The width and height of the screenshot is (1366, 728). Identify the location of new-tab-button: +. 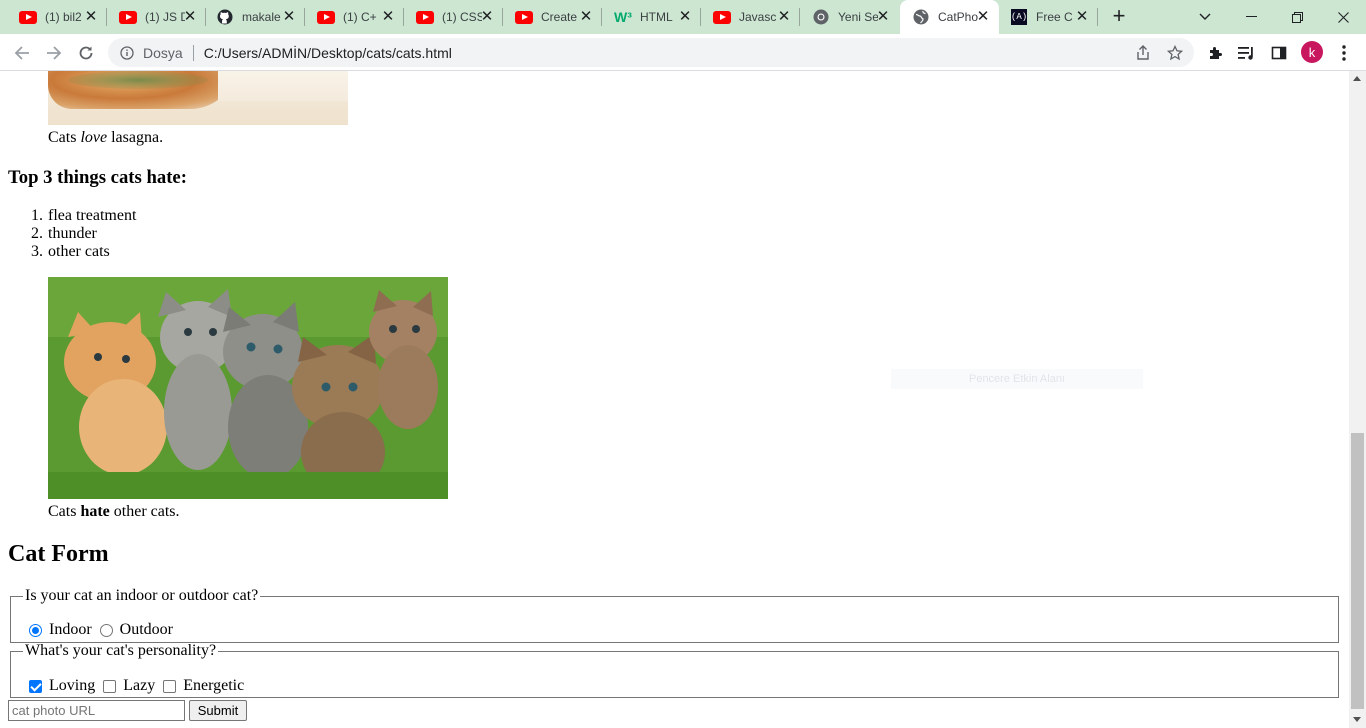
(1119, 16).